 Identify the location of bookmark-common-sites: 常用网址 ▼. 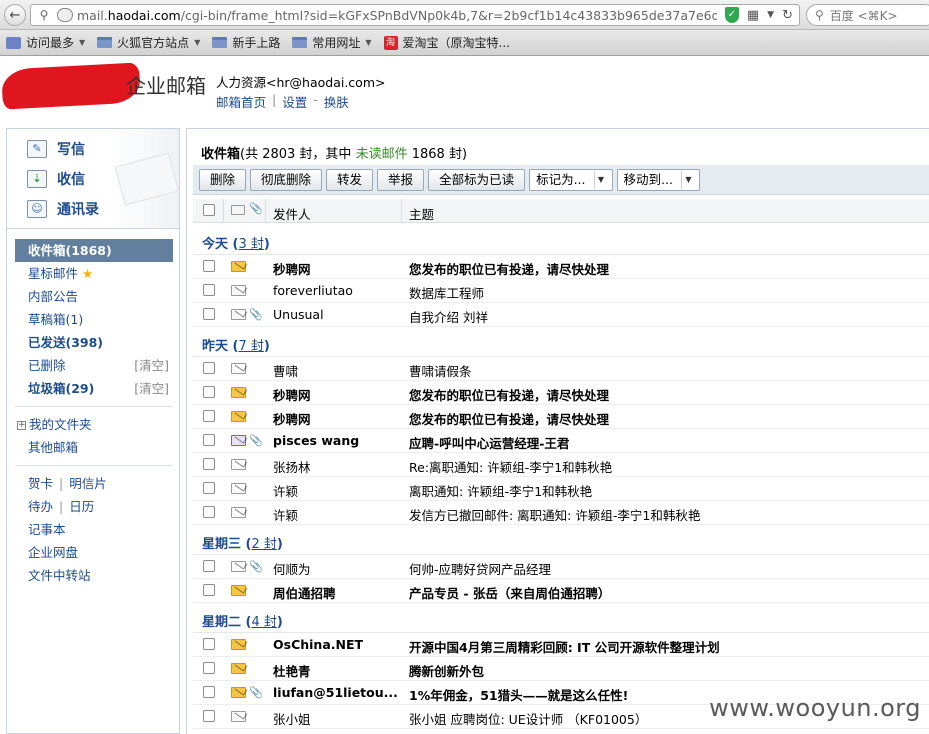
(332, 42).